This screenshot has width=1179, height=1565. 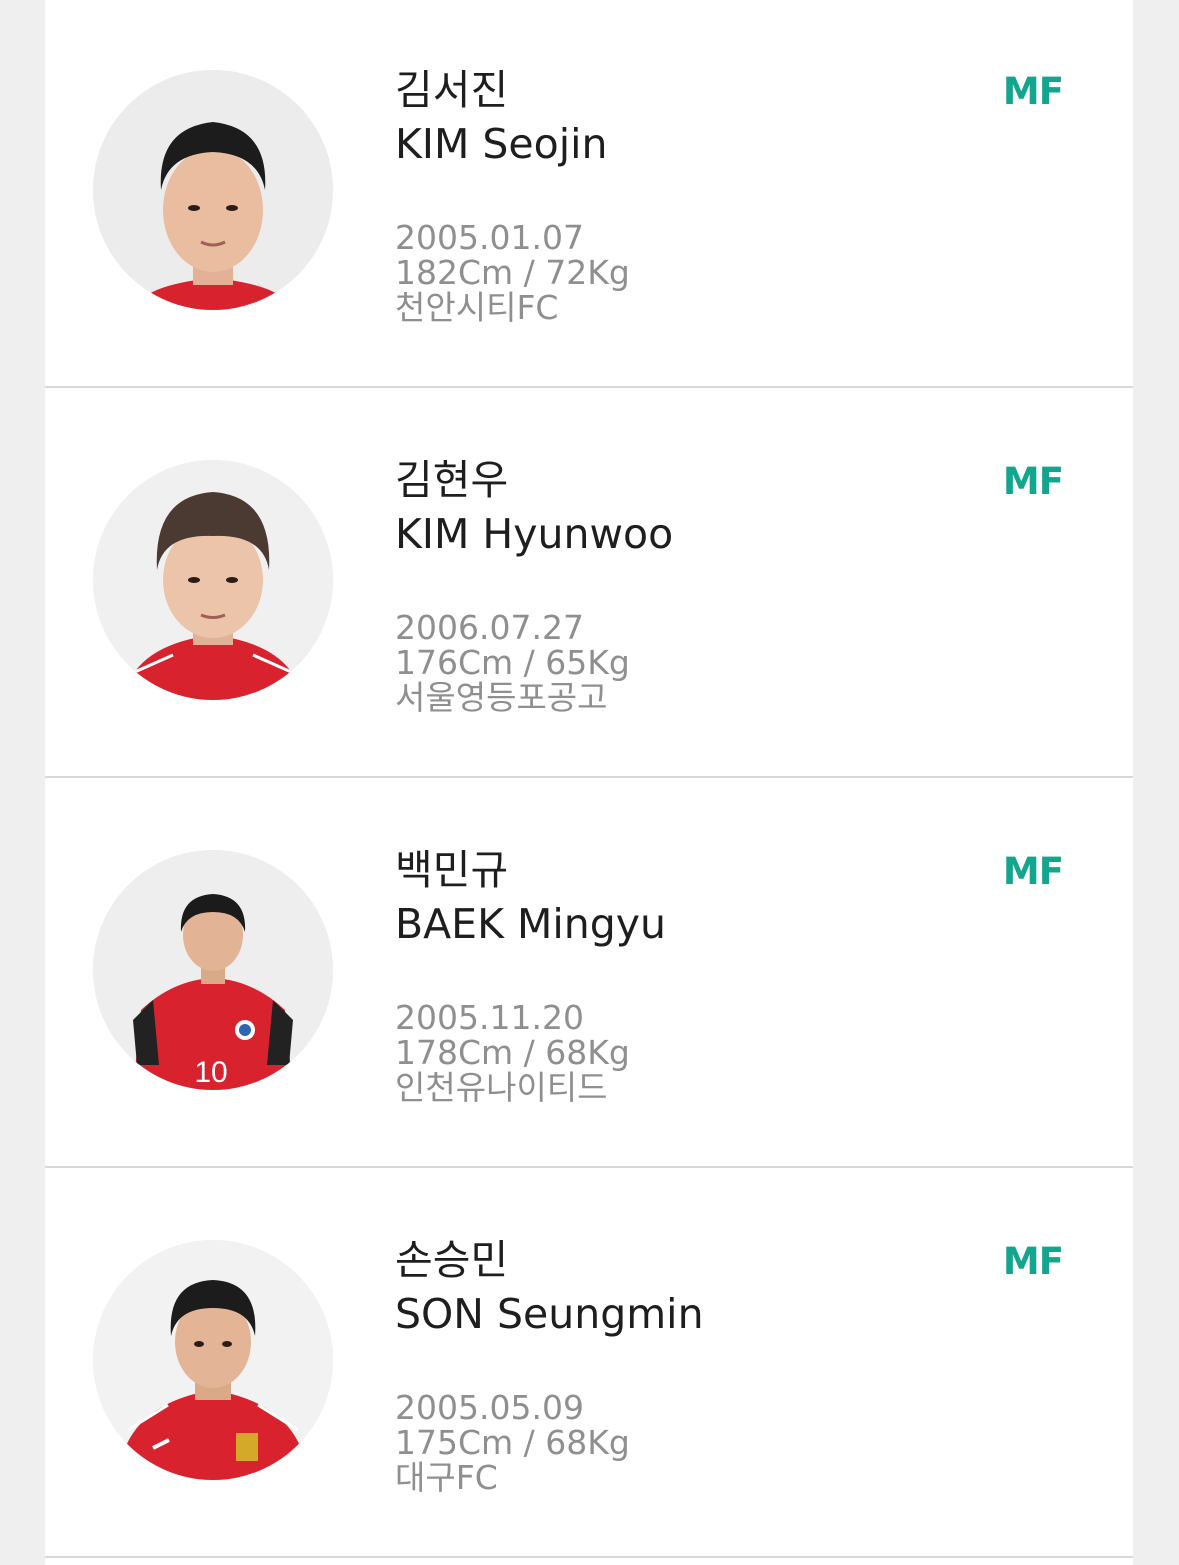 What do you see at coordinates (489, 1017) in the screenshot?
I see `player-birthdate: 2005.11.20` at bounding box center [489, 1017].